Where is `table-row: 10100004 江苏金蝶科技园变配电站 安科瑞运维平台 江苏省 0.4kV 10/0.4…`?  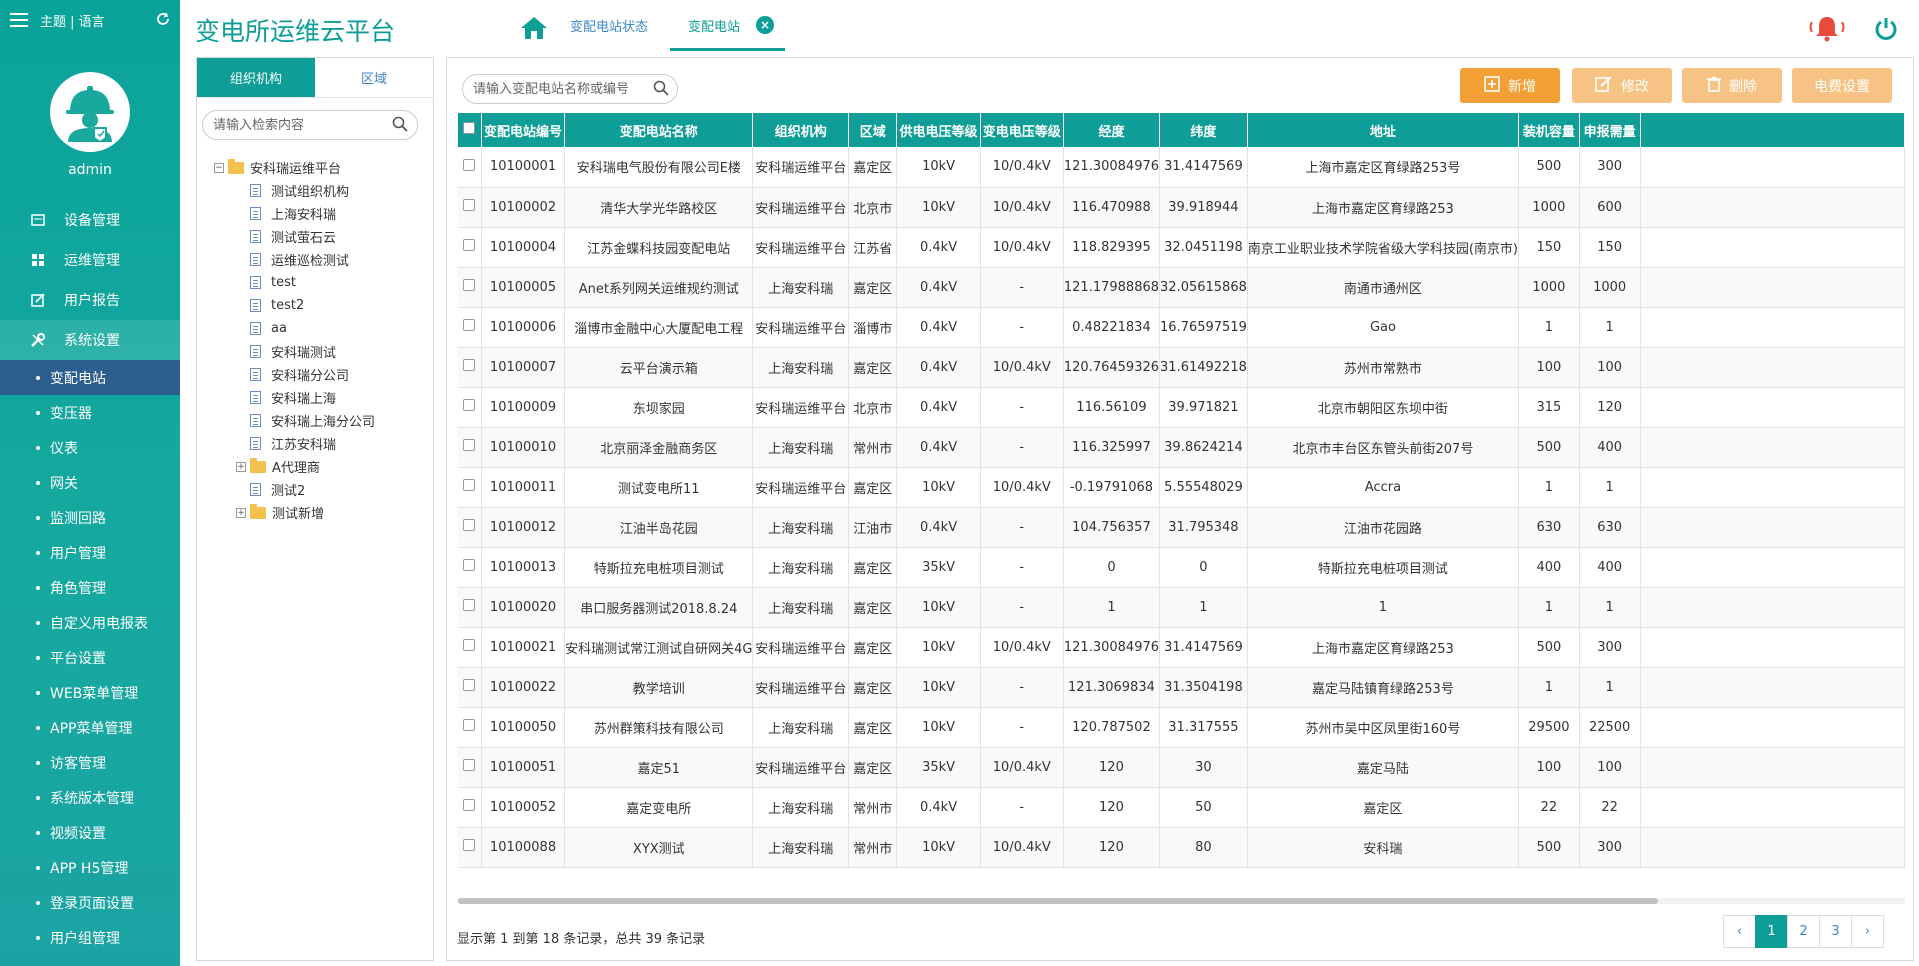 table-row: 10100004 江苏金蝶科技园变配电站 安科瑞运维平台 江苏省 0.4kV 10/0.4… is located at coordinates (1181, 247).